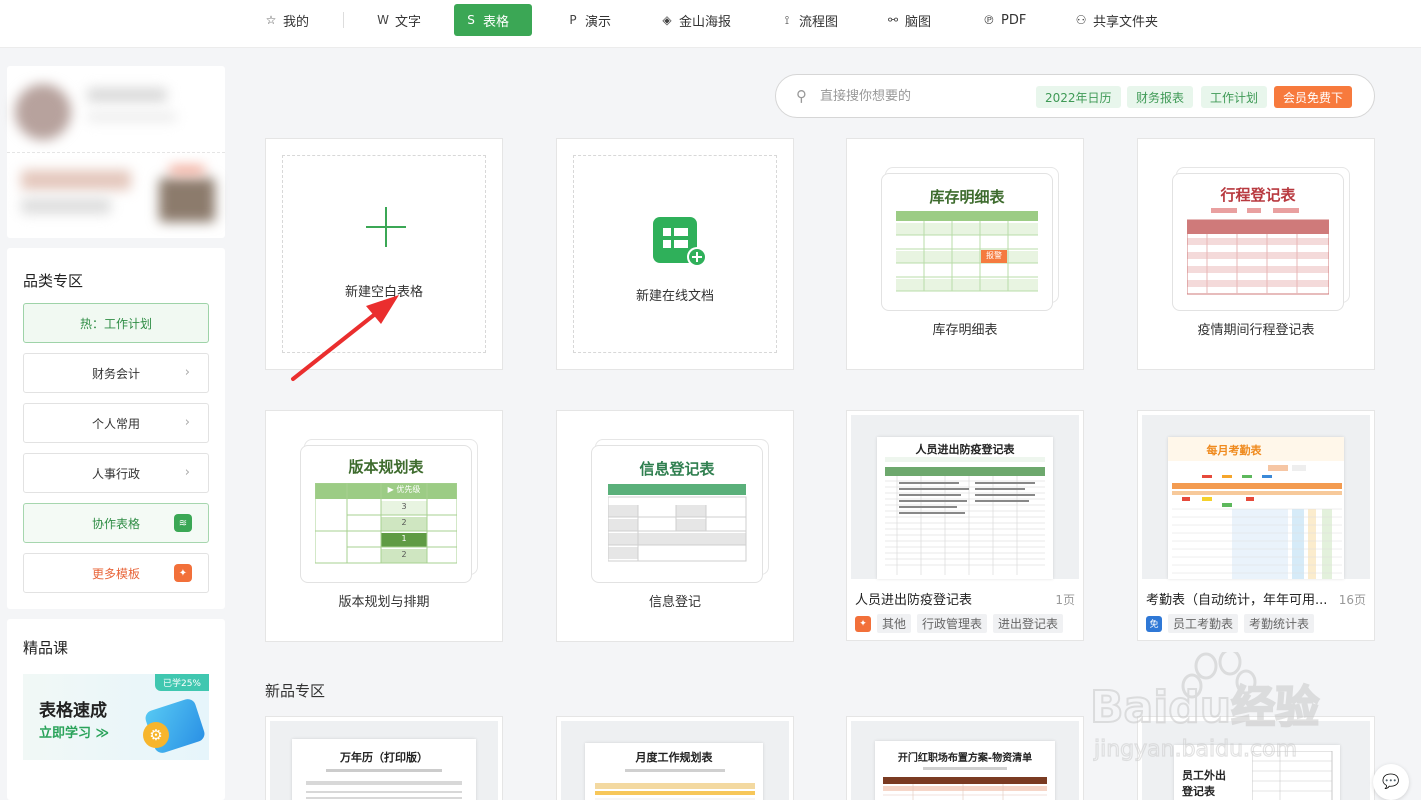  Describe the element at coordinates (116, 152) in the screenshot. I see `divider` at that location.